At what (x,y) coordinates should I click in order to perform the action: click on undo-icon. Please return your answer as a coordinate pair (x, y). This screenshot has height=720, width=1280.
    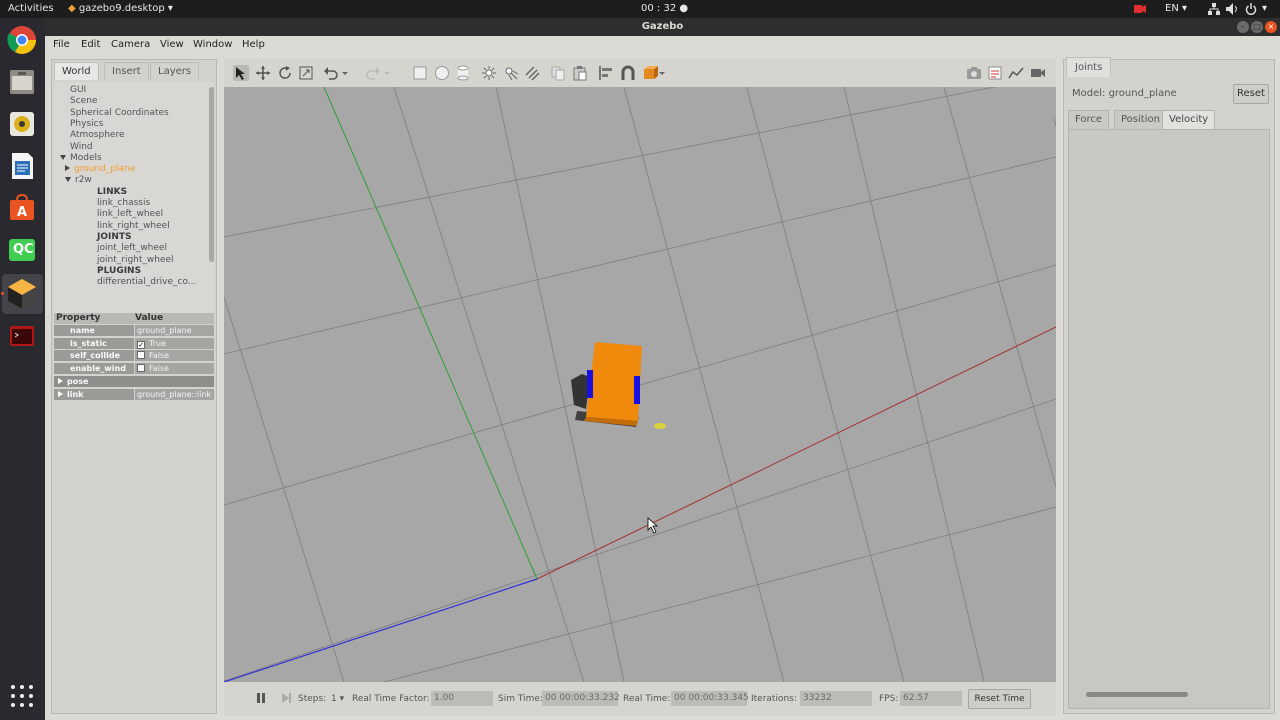
    Looking at the image, I should click on (331, 73).